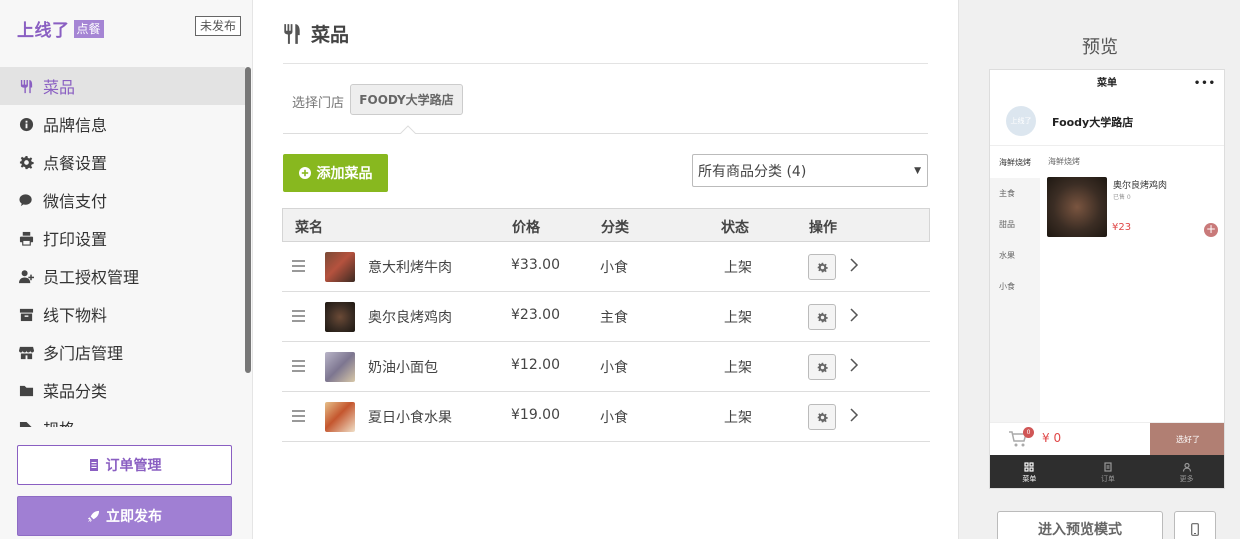 This screenshot has height=539, width=1240. I want to click on sidebar-item-wechat-pay: 微信支付, so click(122, 200).